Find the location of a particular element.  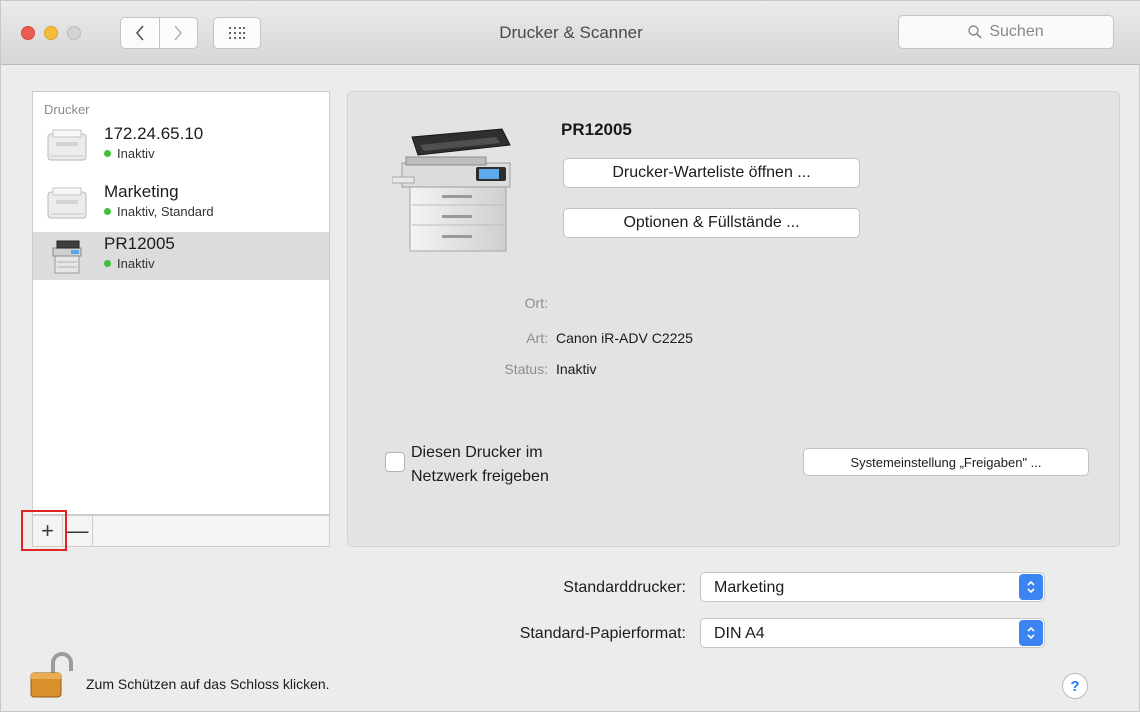

search-placeholder: Suchen is located at coordinates (1016, 31).